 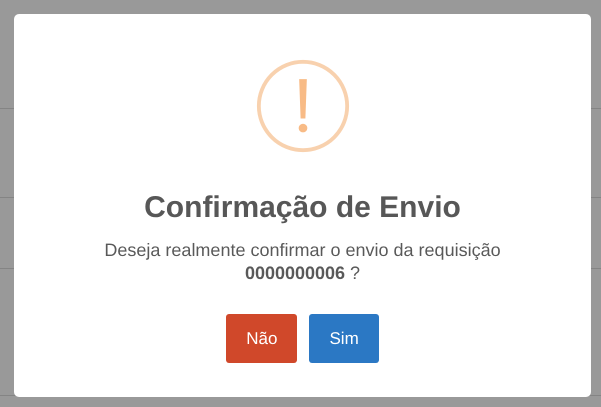 What do you see at coordinates (344, 338) in the screenshot?
I see `yes-button: Sim` at bounding box center [344, 338].